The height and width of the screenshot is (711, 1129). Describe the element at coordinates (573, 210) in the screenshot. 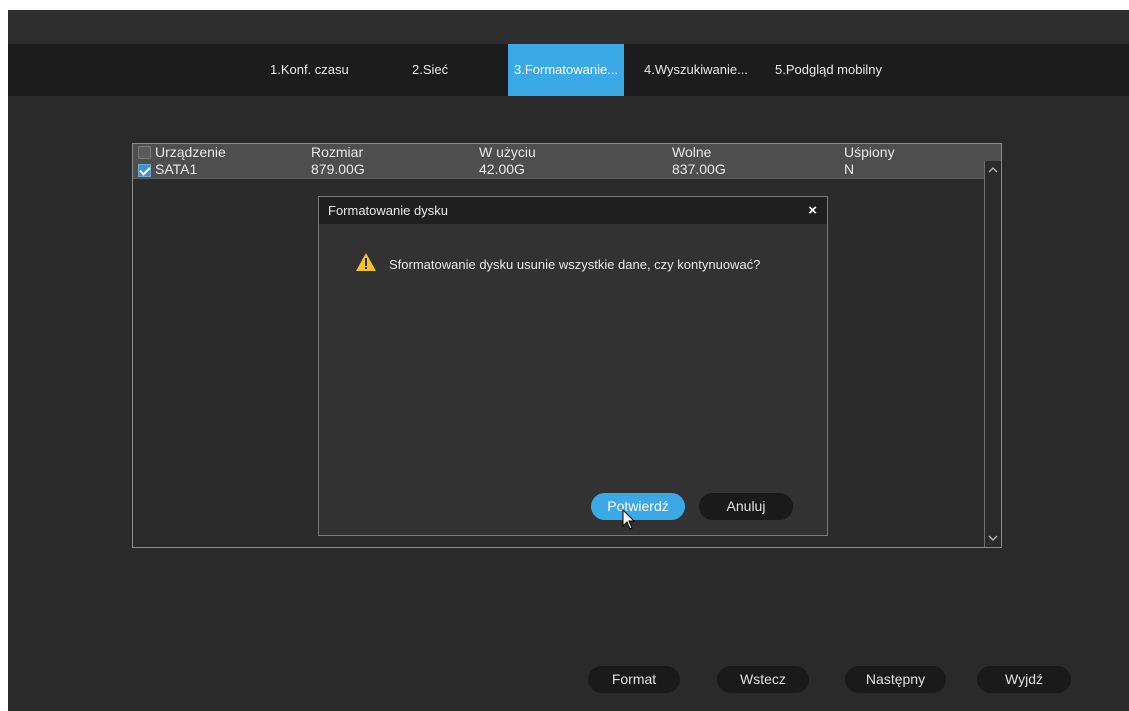

I see `dialog-header: Formatowanie dysku ×` at that location.